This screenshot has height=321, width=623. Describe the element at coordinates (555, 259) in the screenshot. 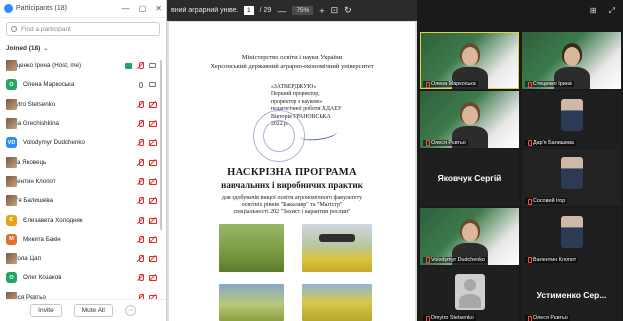

I see `tile-name: Валентин Клопот` at that location.